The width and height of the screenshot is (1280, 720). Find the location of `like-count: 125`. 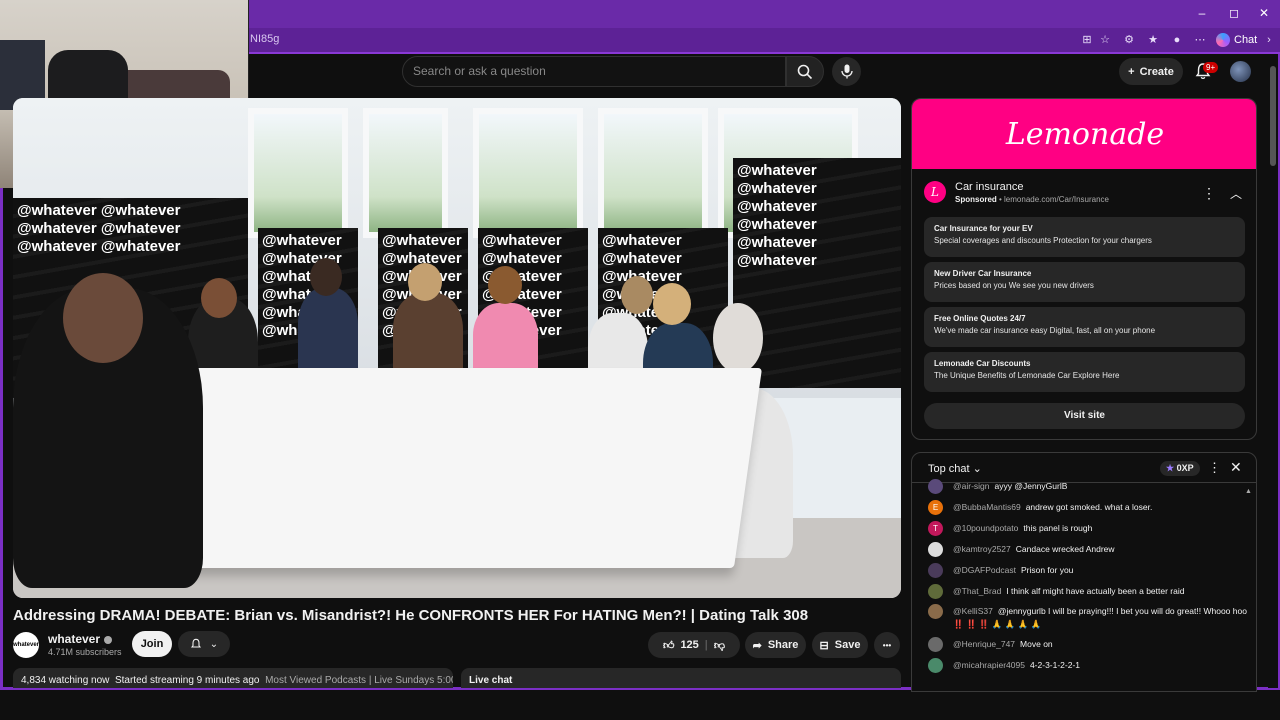

like-count: 125 is located at coordinates (689, 645).